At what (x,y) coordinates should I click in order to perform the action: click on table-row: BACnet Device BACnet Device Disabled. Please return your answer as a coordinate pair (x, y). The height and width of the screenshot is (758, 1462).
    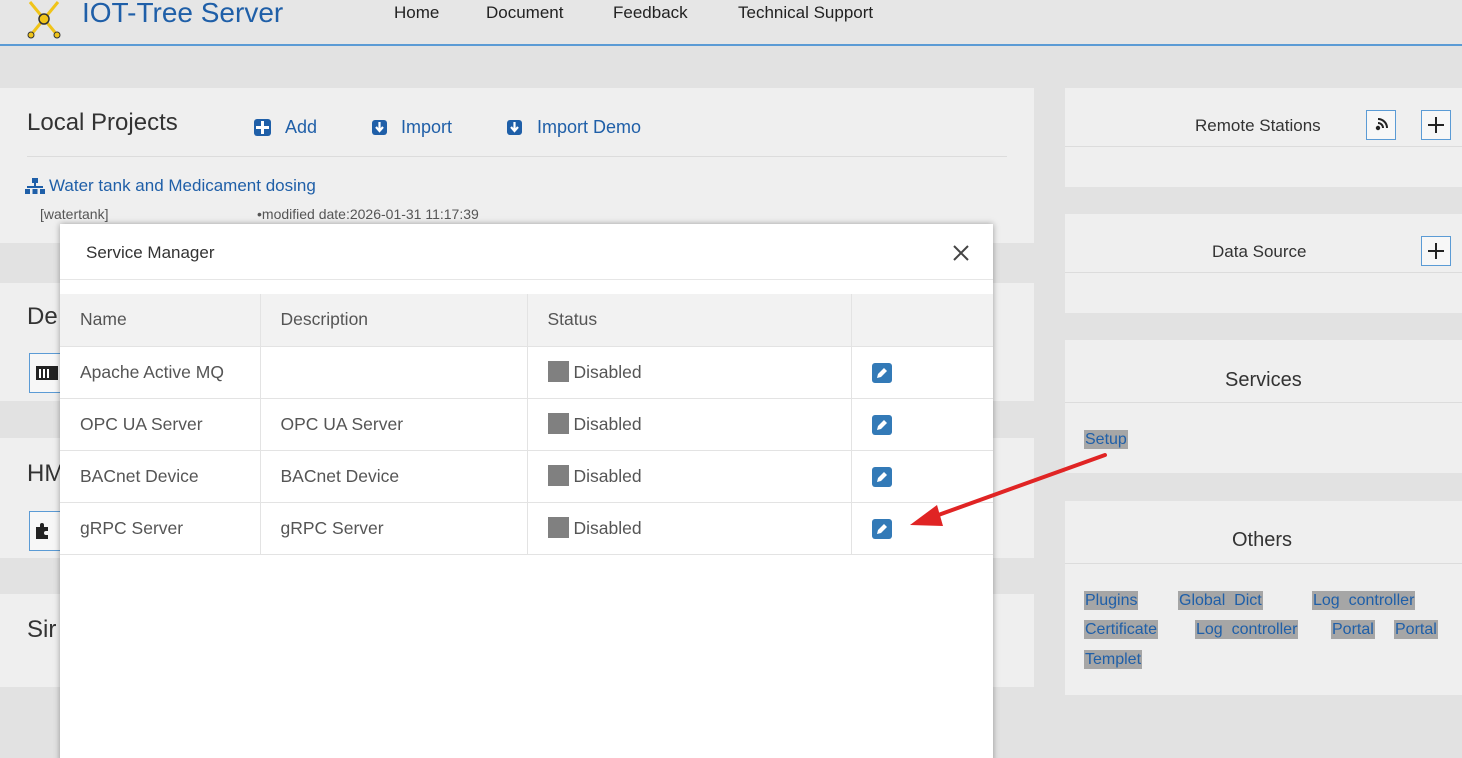
    Looking at the image, I should click on (526, 476).